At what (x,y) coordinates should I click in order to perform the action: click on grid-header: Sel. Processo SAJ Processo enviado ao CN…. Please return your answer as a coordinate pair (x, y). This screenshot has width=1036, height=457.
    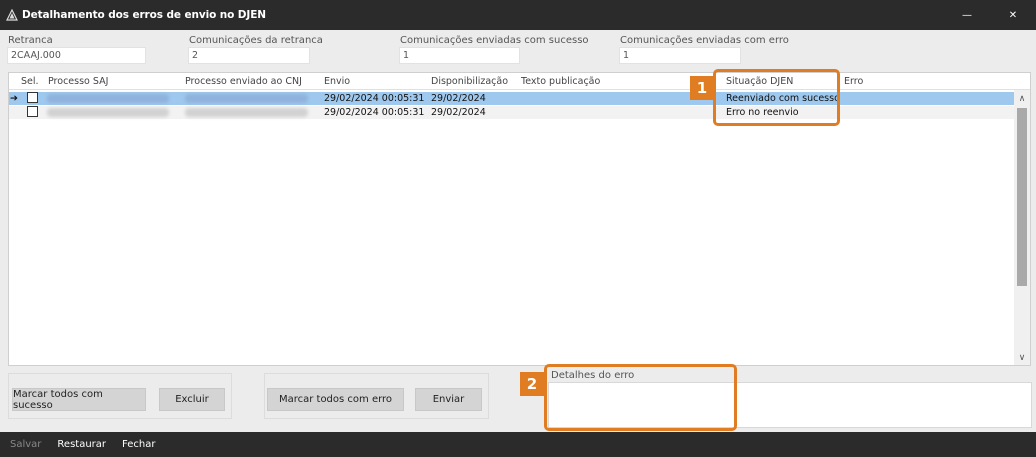
    Looking at the image, I should click on (519, 81).